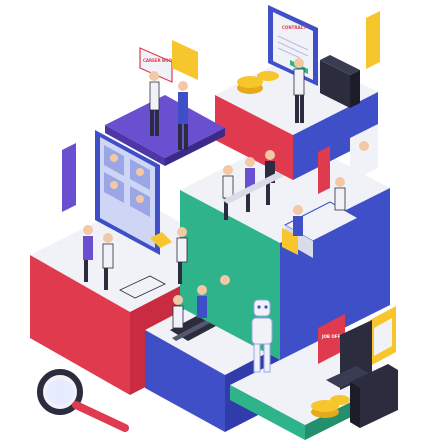  What do you see at coordinates (294, 27) in the screenshot?
I see `svg-text: CONTRACT` at bounding box center [294, 27].